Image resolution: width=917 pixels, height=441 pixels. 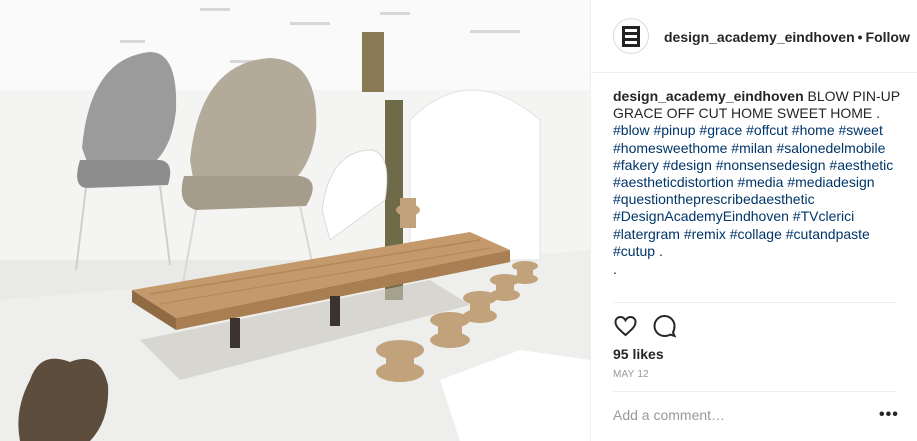 I want to click on design-academy-logo-icon, so click(x=631, y=36).